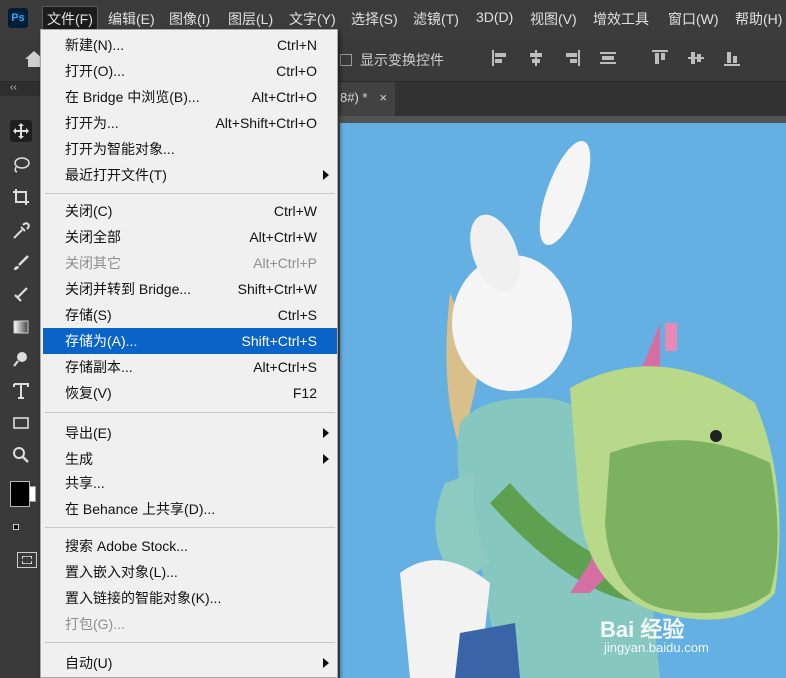 The width and height of the screenshot is (786, 678). What do you see at coordinates (608, 58) in the screenshot?
I see `distribute-icon` at bounding box center [608, 58].